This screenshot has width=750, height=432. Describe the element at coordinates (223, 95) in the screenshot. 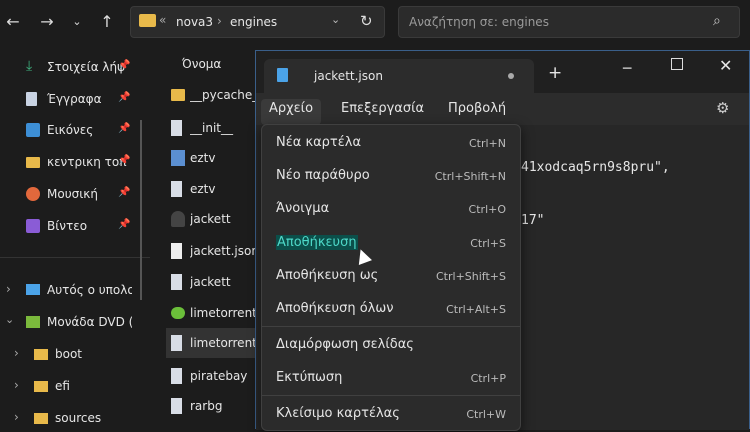

I see `file-name: __pycache__` at that location.